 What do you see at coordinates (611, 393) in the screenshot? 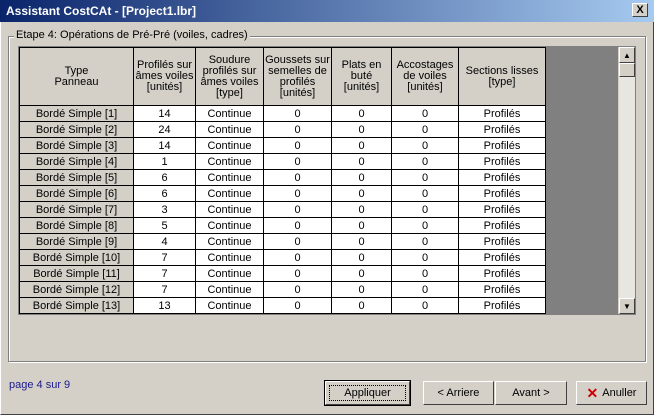
I see `cancel-button: ✕ Anuller` at bounding box center [611, 393].